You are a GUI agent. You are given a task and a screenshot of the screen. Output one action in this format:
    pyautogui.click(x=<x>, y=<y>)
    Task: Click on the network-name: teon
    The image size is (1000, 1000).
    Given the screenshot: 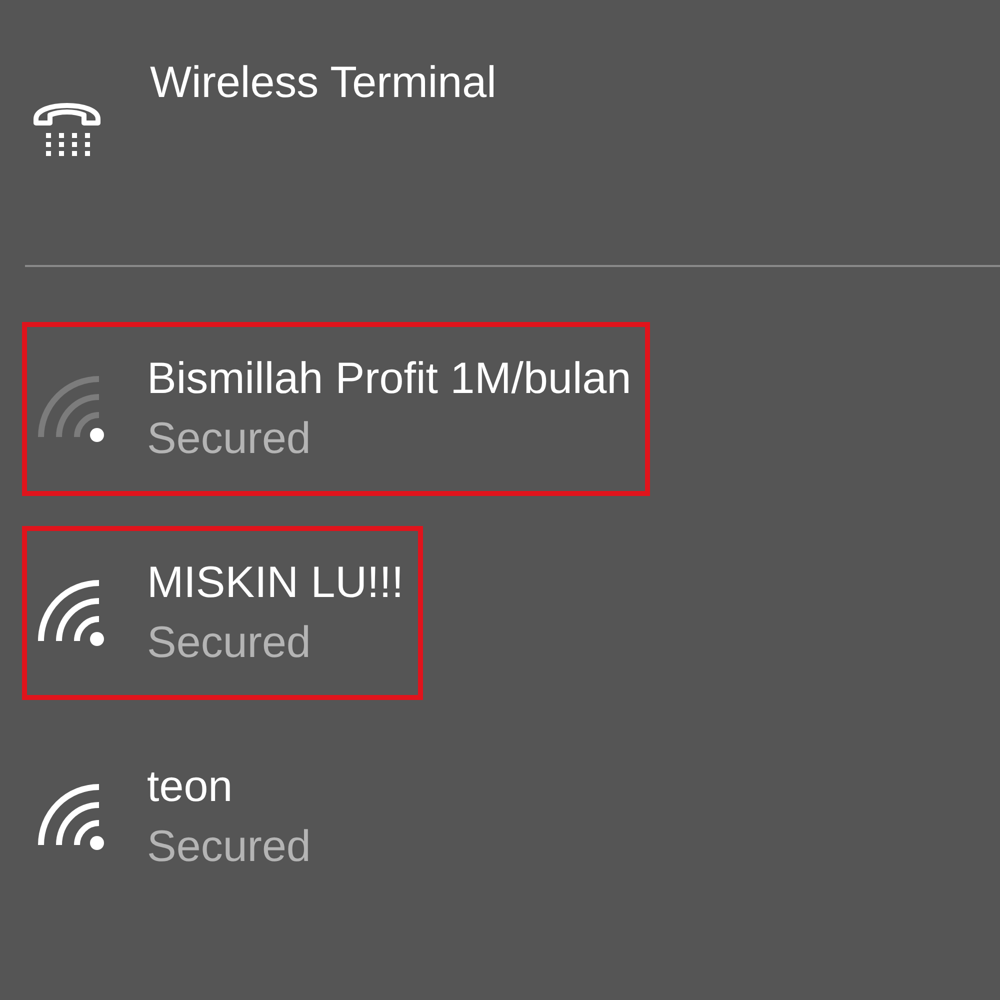 What is the action you would take?
    pyautogui.click(x=229, y=787)
    